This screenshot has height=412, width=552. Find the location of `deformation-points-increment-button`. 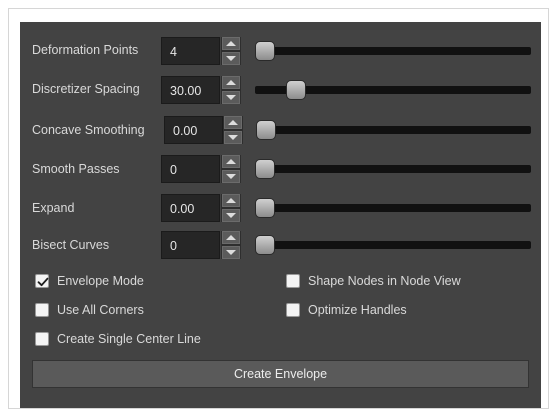

deformation-points-increment-button is located at coordinates (231, 43).